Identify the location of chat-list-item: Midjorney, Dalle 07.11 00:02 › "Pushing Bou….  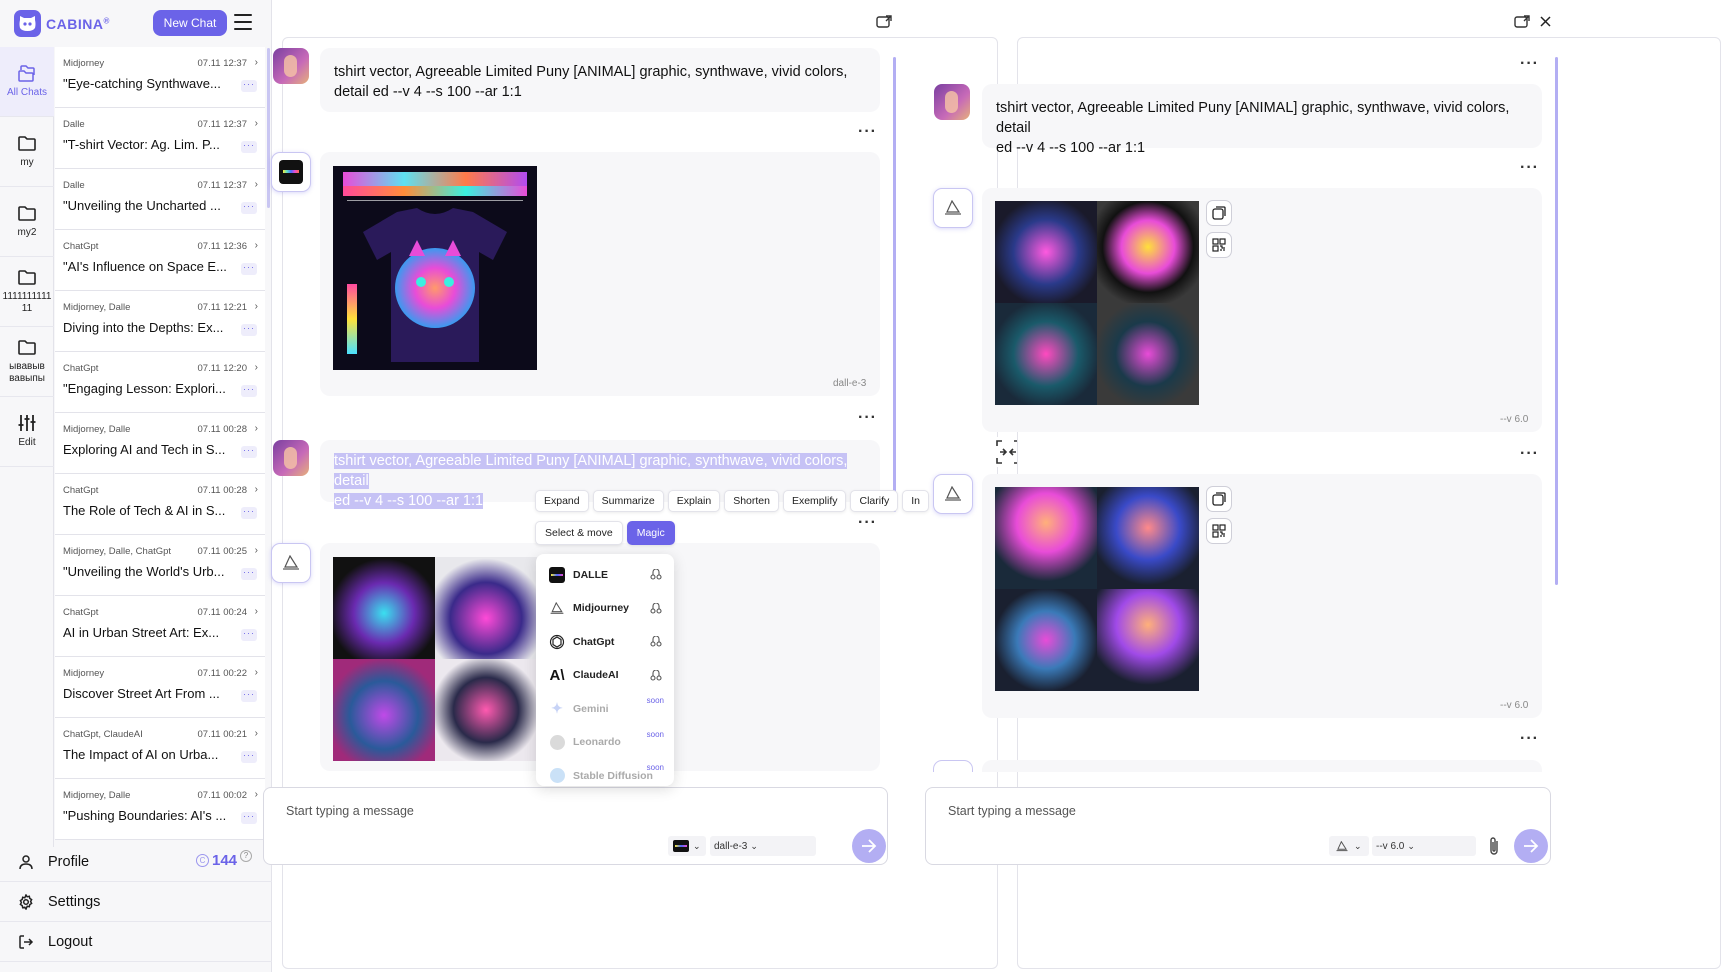
(160, 809).